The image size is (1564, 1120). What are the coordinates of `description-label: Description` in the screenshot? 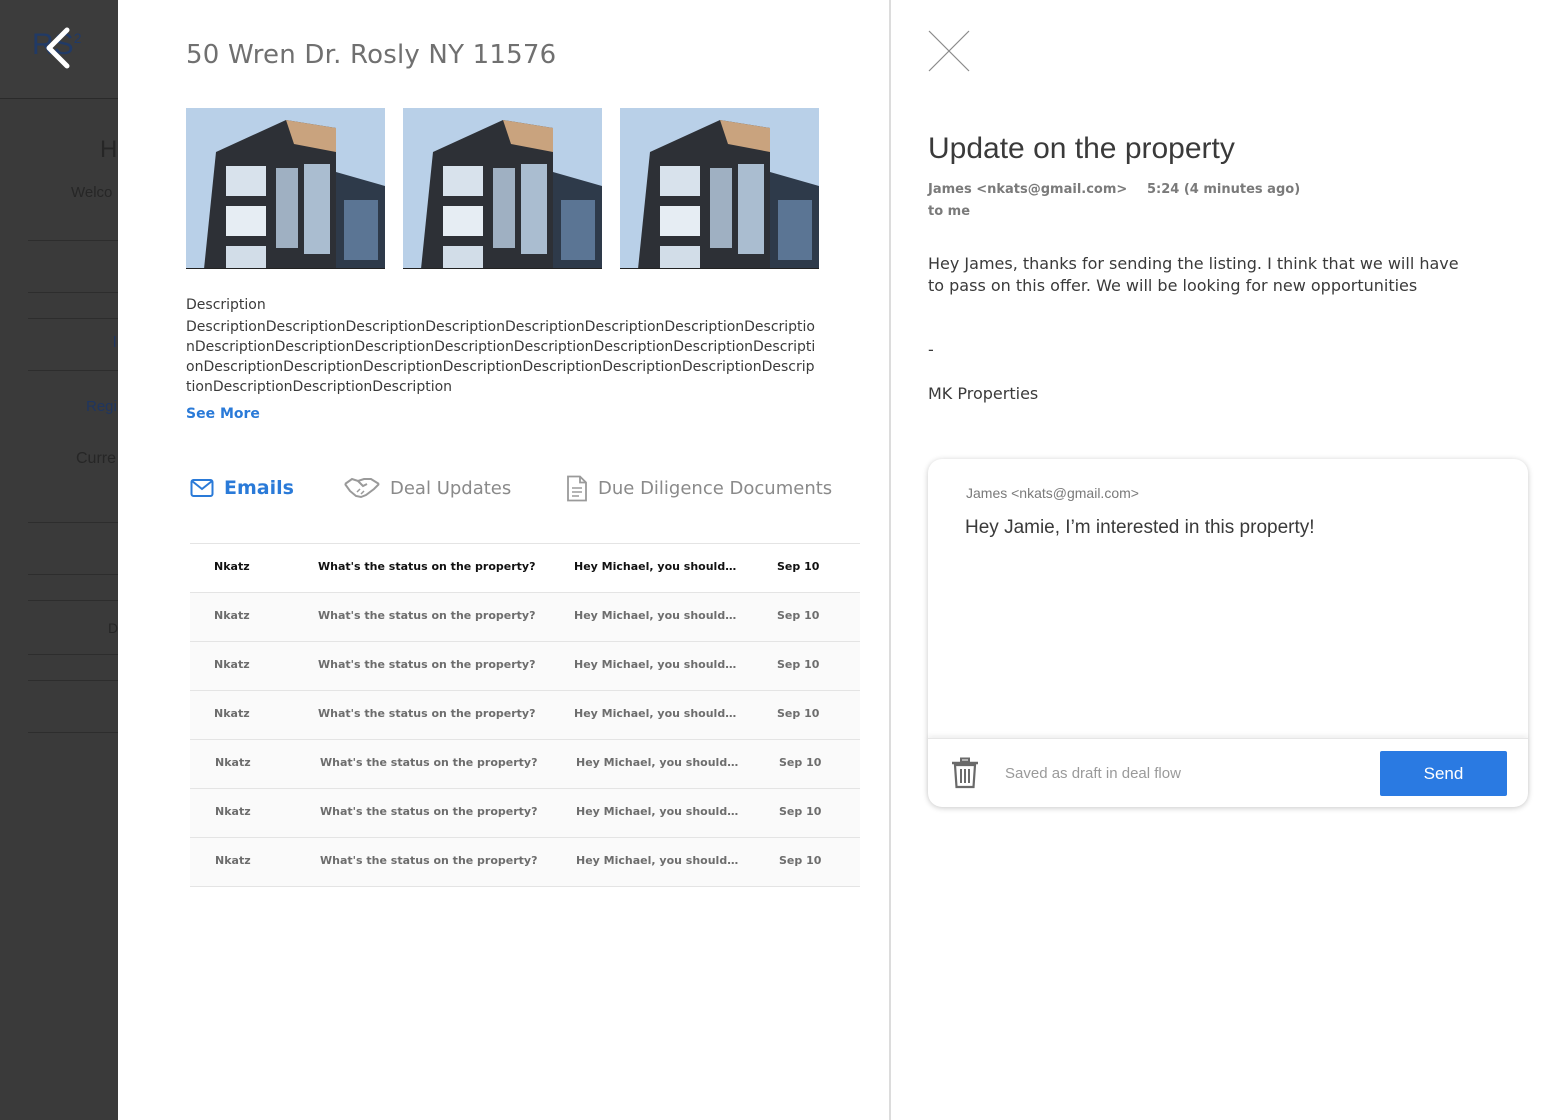 It's located at (226, 305).